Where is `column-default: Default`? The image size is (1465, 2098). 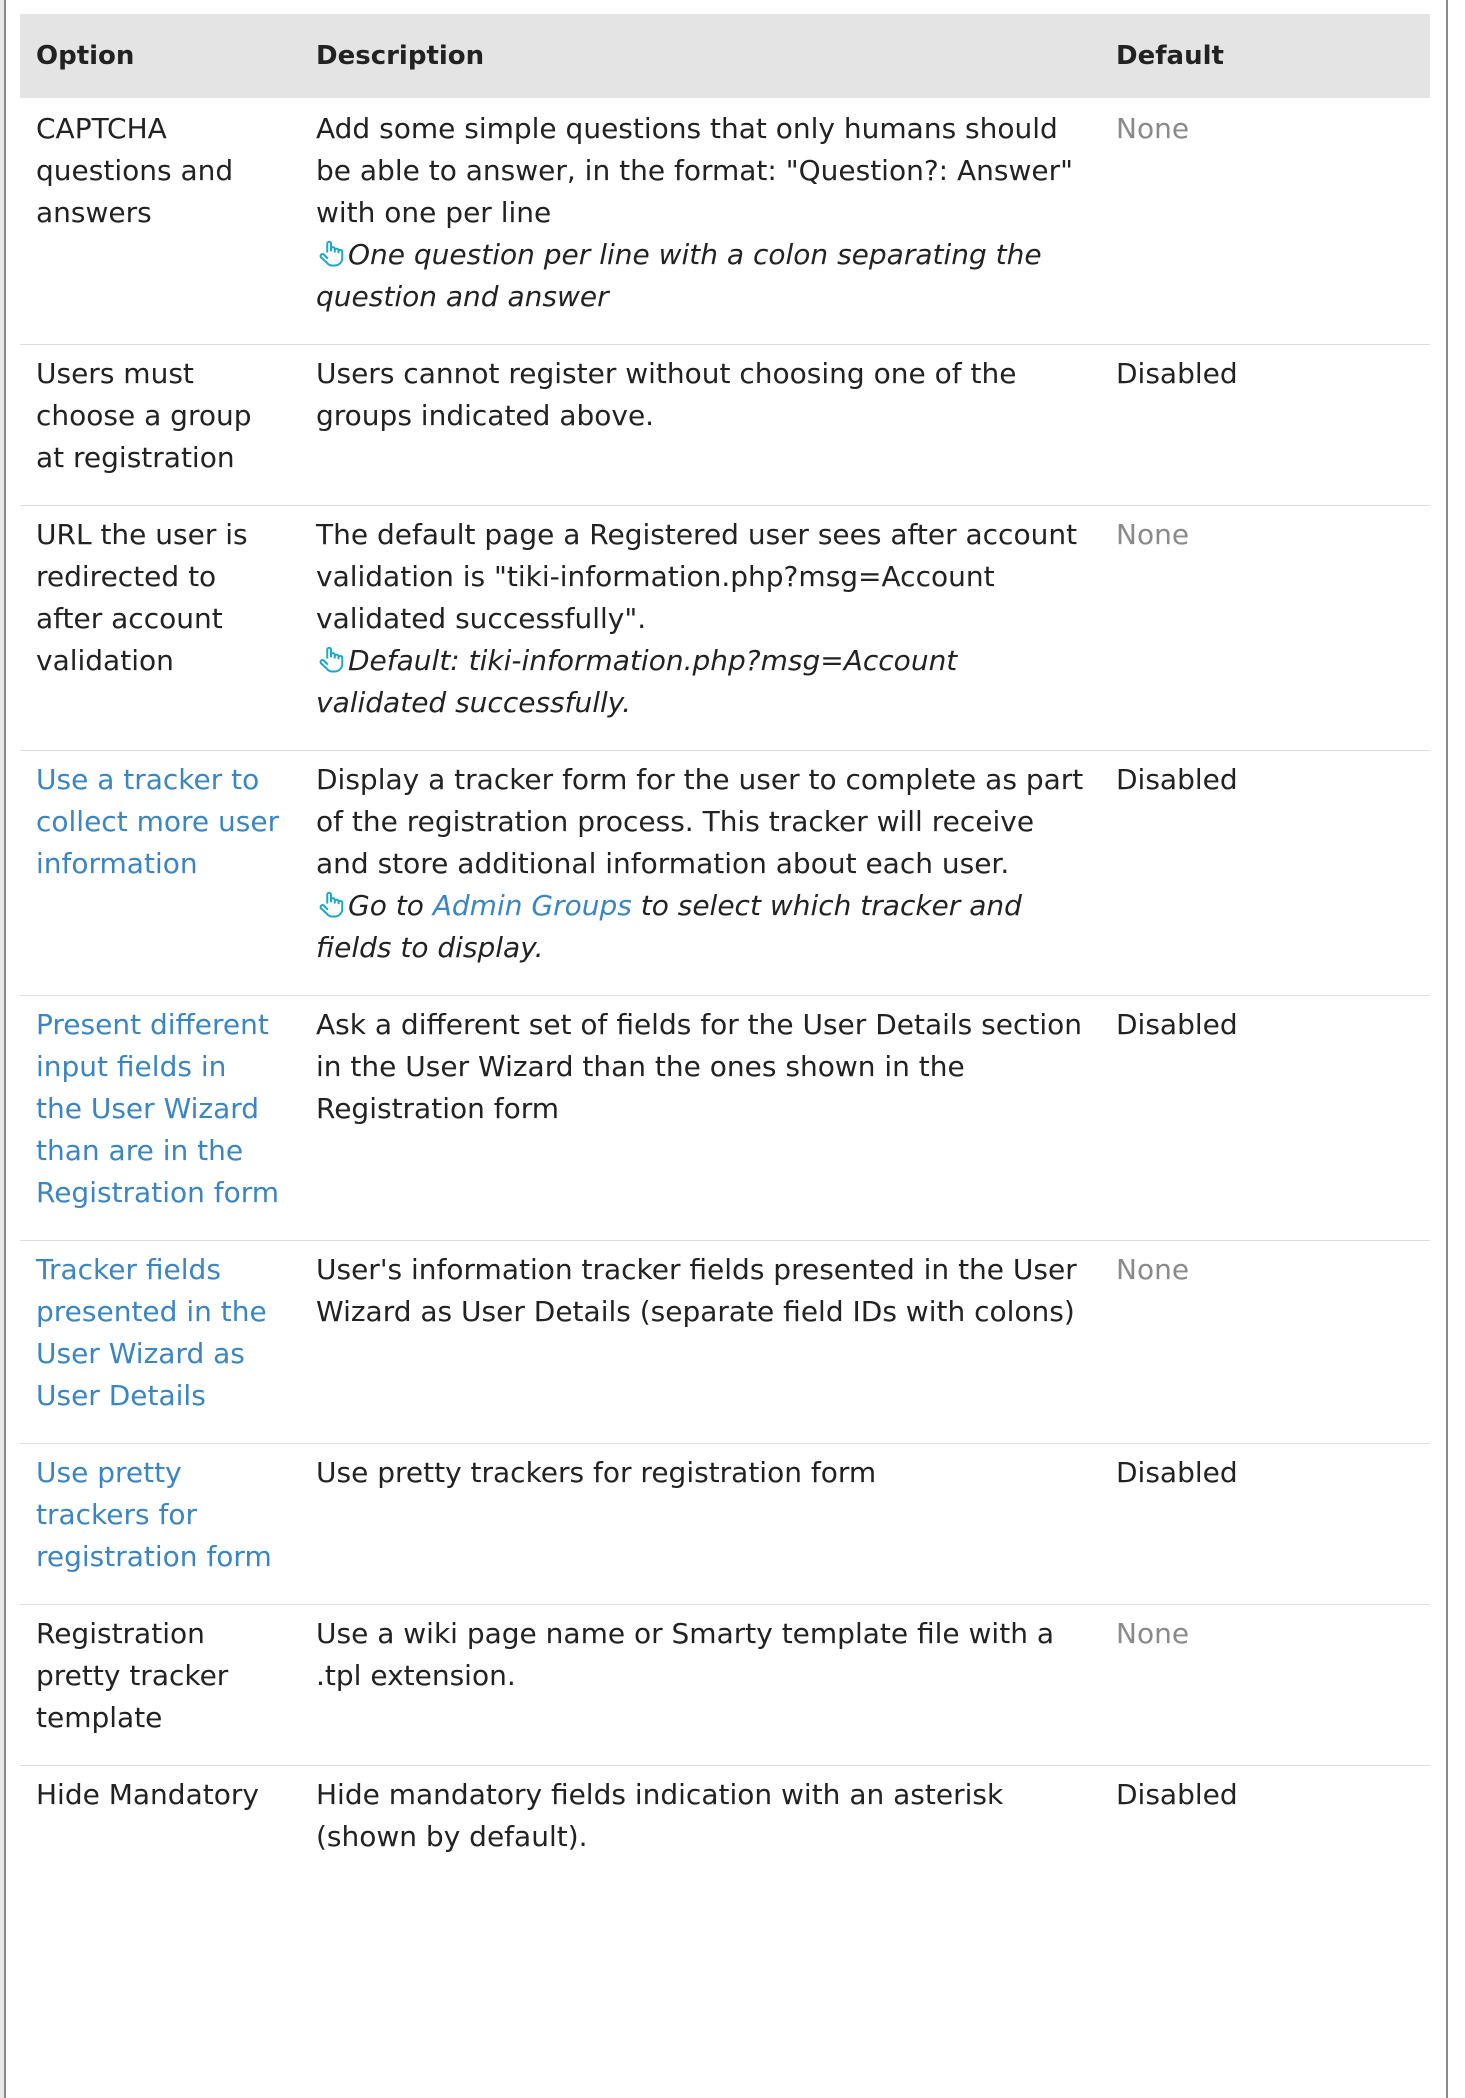 column-default: Default is located at coordinates (1265, 56).